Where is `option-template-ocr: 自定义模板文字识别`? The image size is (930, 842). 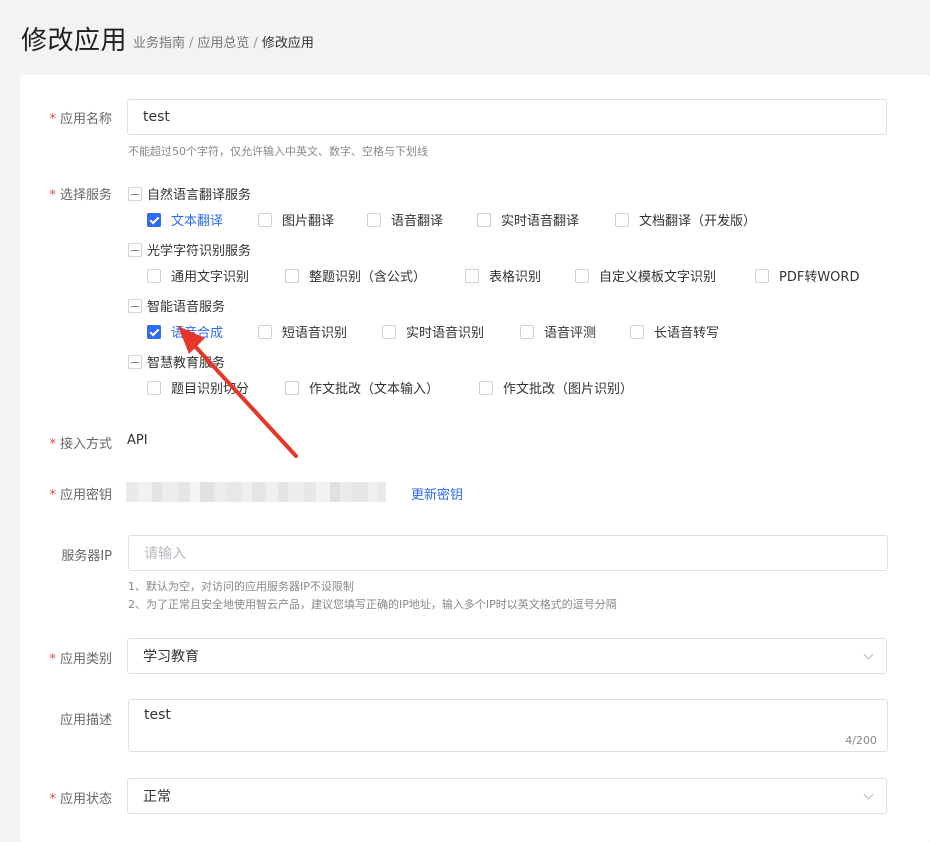 option-template-ocr: 自定义模板文字识别 is located at coordinates (645, 275).